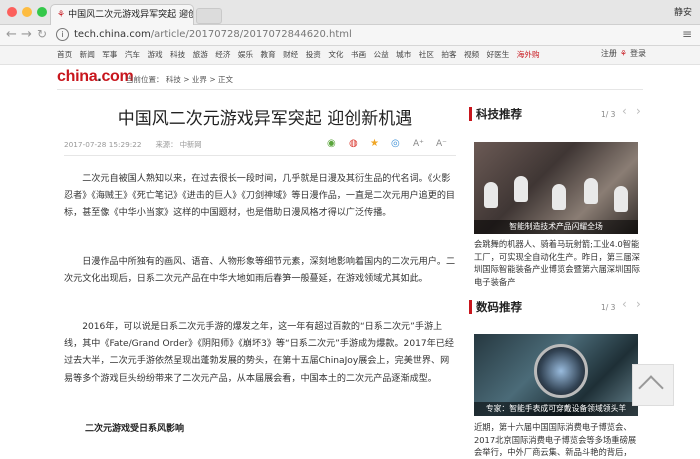 The width and height of the screenshot is (700, 459). I want to click on tech-recommend-heading: 科技推荐, so click(499, 114).